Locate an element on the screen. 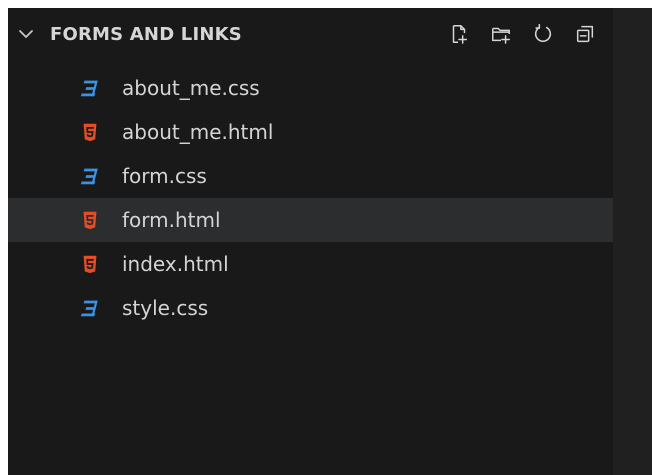 The image size is (652, 475). chevron-down-icon is located at coordinates (26, 34).